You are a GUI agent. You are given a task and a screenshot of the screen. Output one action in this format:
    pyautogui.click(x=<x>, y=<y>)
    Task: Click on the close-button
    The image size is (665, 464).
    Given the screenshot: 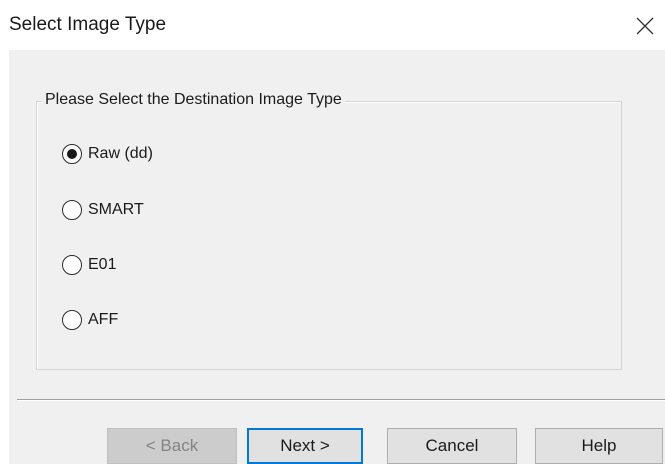 What is the action you would take?
    pyautogui.click(x=645, y=26)
    